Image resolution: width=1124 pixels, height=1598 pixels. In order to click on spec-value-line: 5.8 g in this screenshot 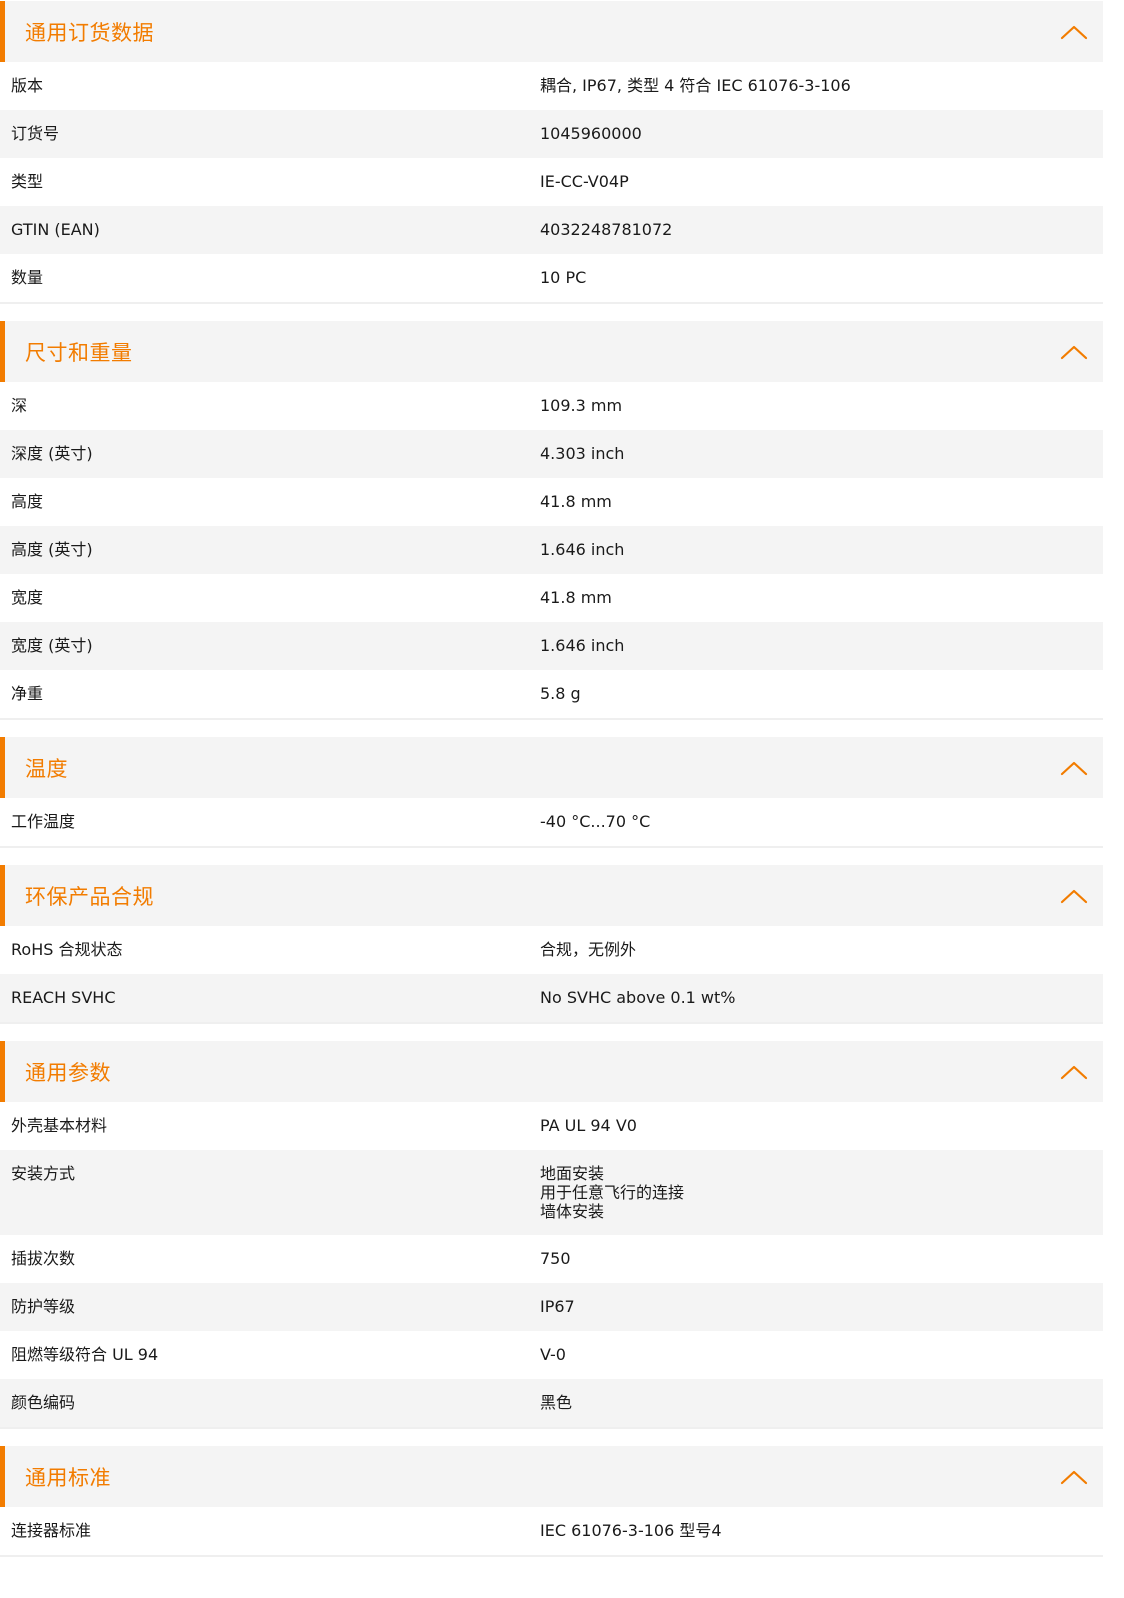, I will do `click(560, 693)`.